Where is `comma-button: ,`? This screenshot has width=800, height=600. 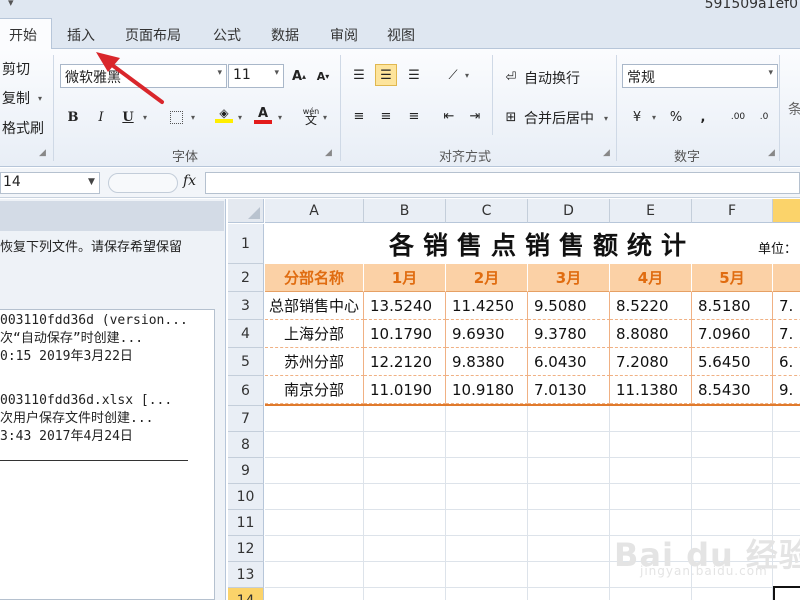 comma-button: , is located at coordinates (703, 117).